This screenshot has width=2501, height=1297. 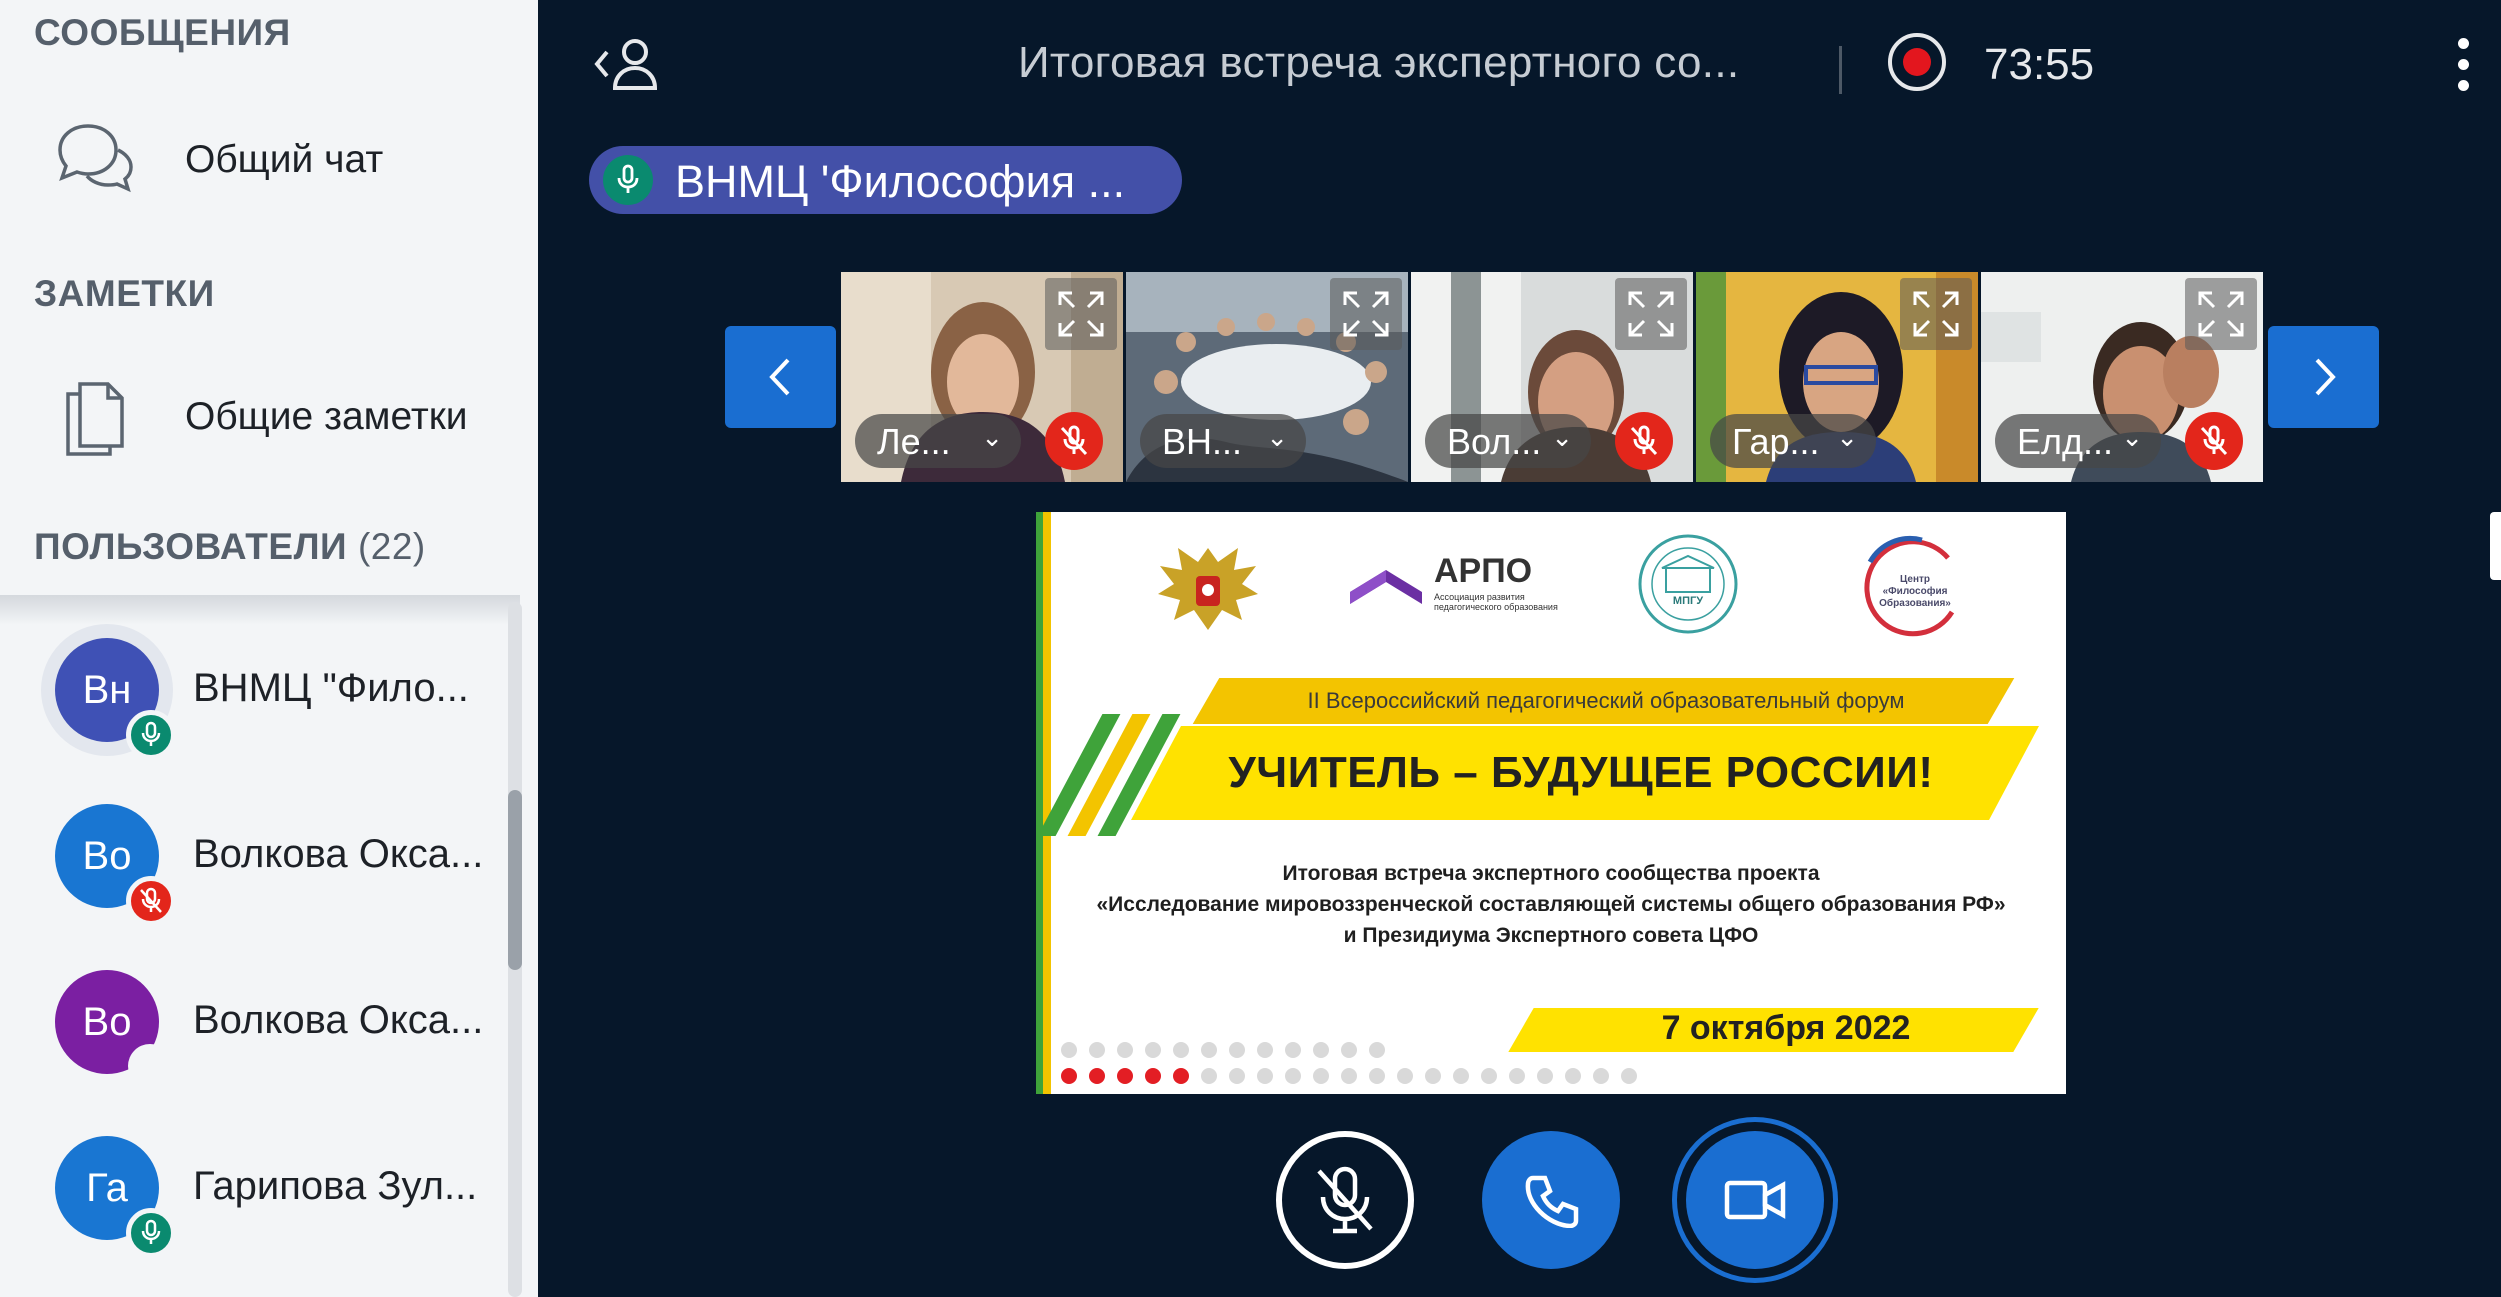 I want to click on description-line: и Президиума Экспертного совета ЦФО, so click(x=1551, y=935).